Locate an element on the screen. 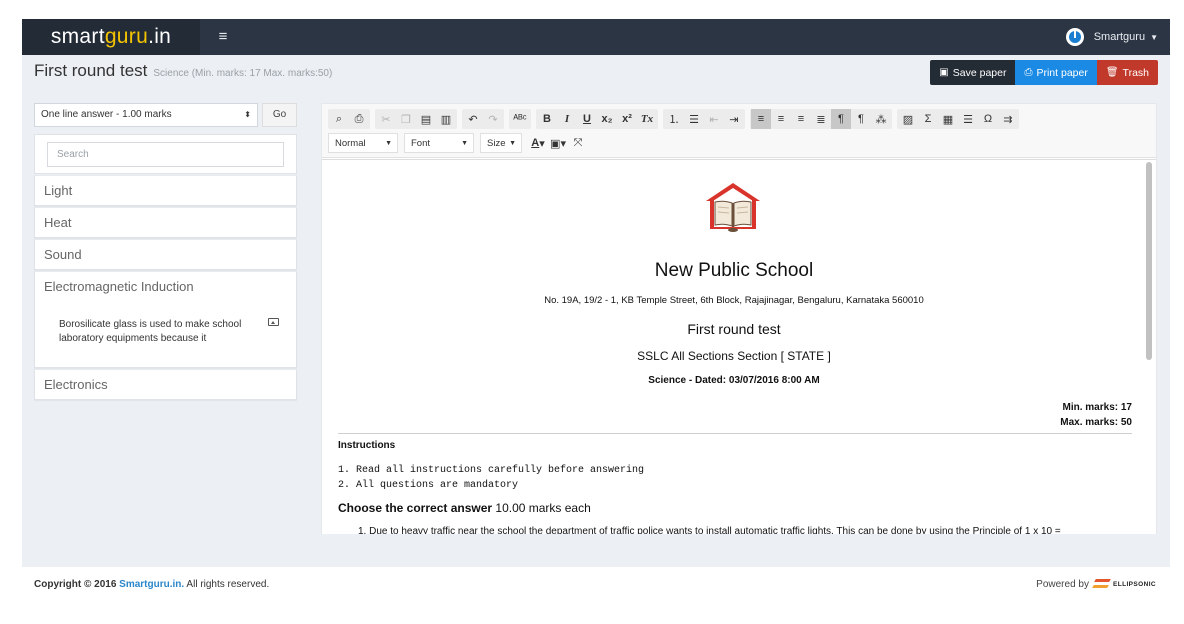 The width and height of the screenshot is (1184, 624). numbered-list-icon: ⒈ is located at coordinates (674, 119).